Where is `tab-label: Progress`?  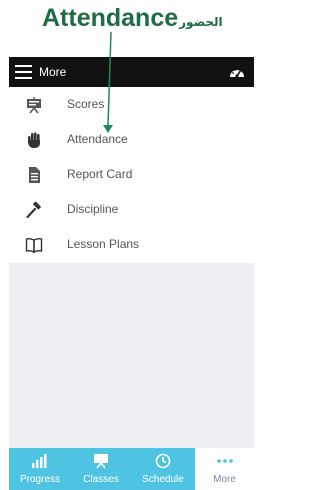 tab-label: Progress is located at coordinates (39, 479).